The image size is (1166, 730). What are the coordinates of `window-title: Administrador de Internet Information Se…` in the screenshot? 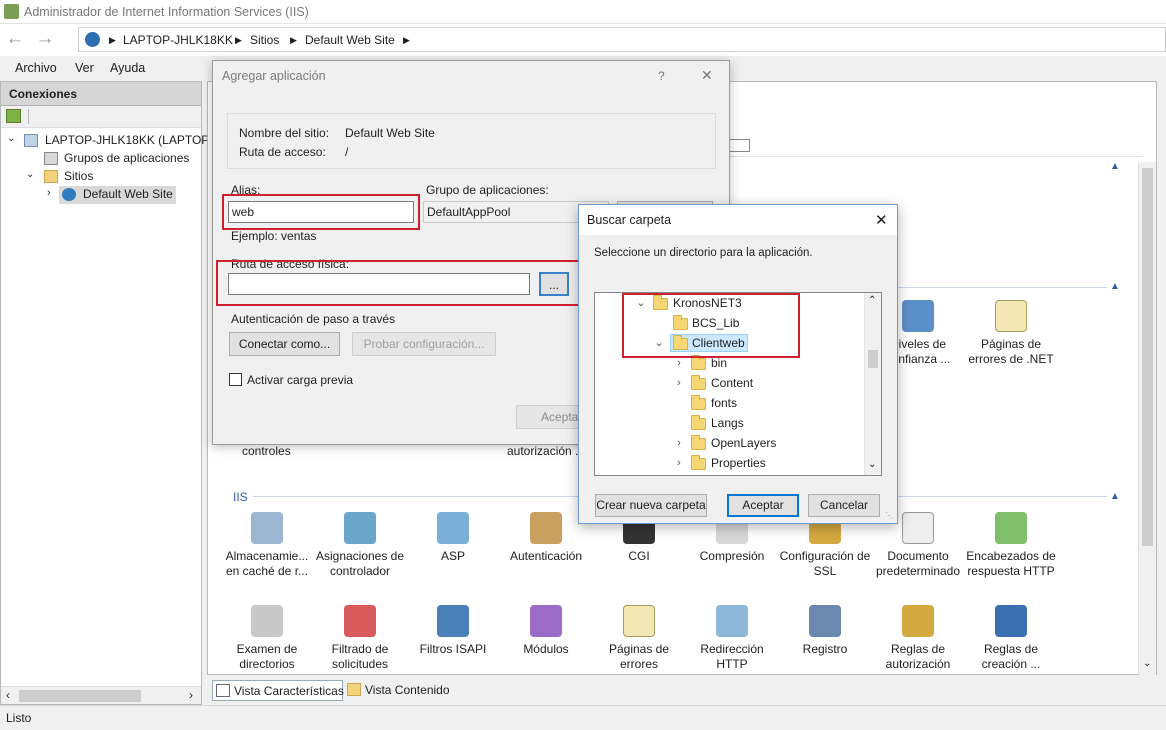 It's located at (166, 12).